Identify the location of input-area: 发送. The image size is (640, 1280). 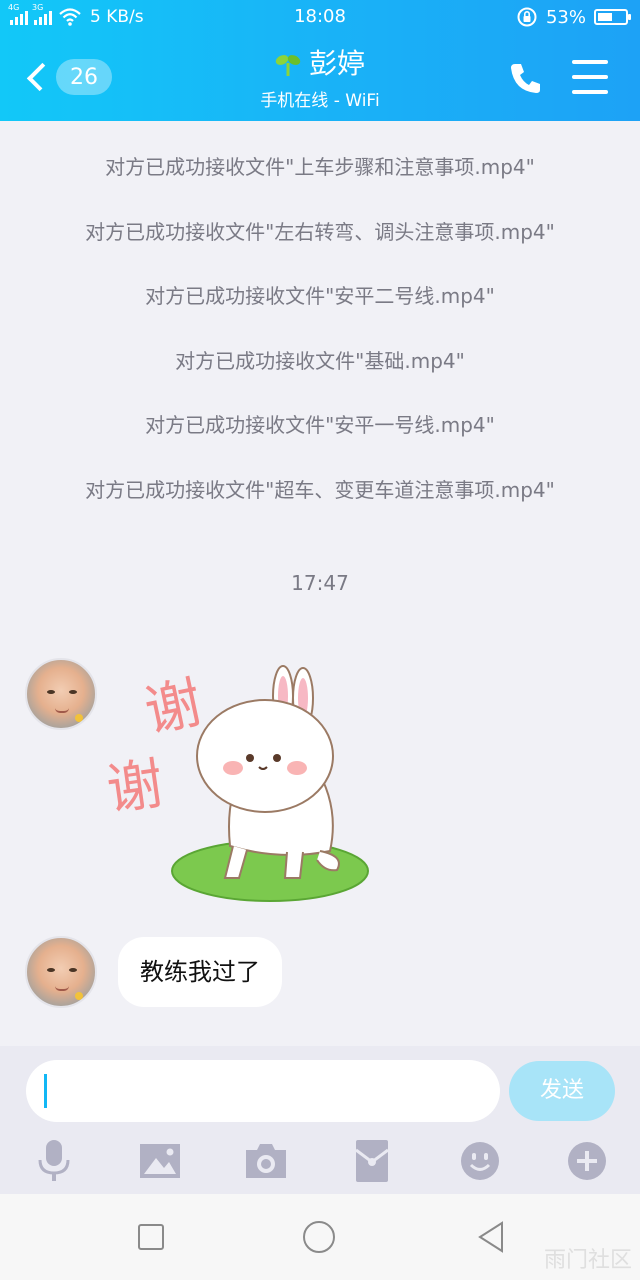
(320, 1120).